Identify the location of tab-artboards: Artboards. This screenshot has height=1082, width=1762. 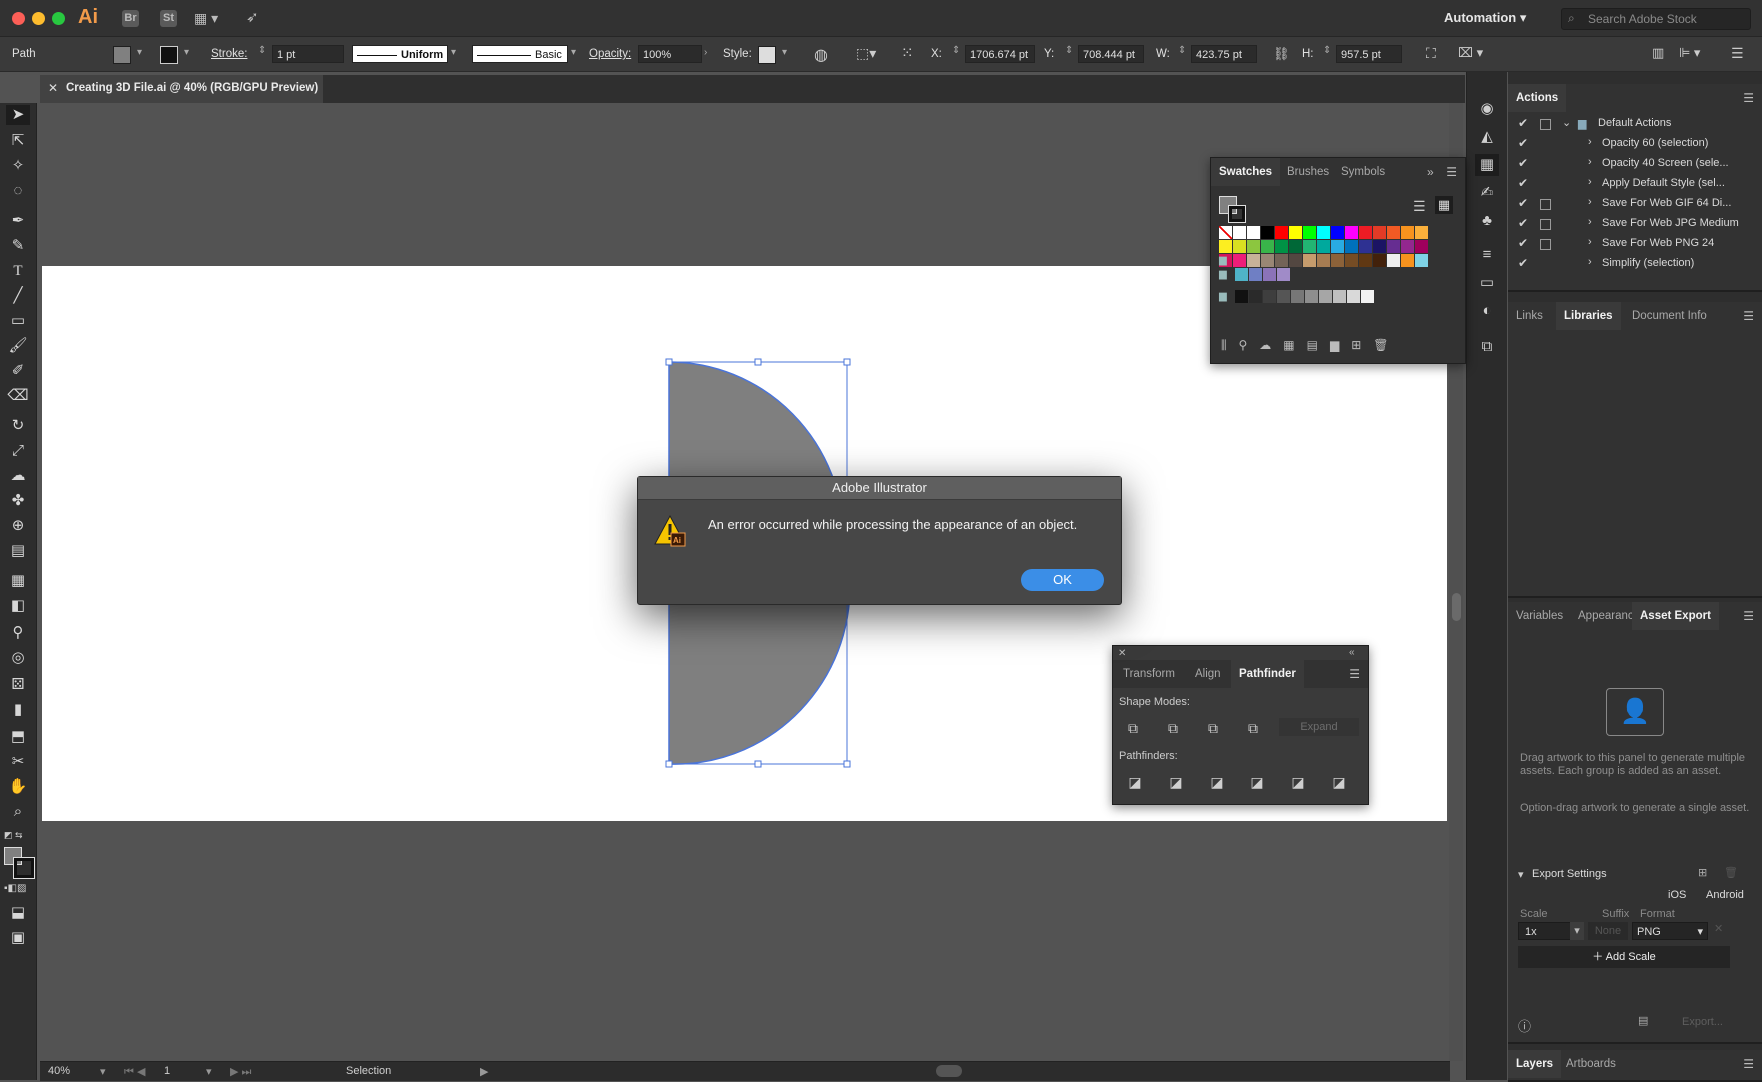
(1591, 1064).